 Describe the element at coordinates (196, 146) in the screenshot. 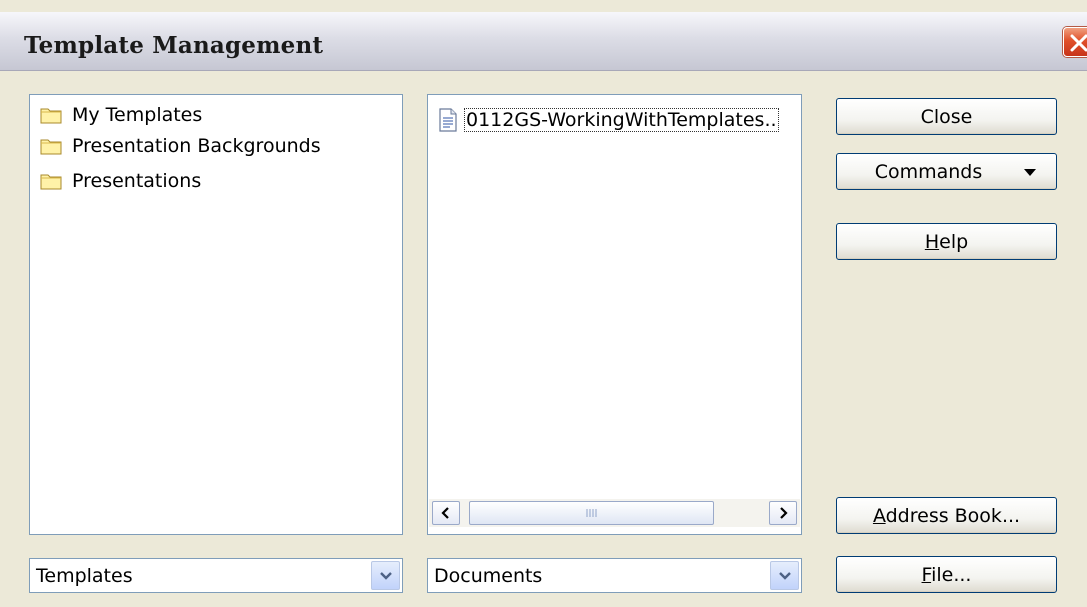

I see `category-label: Presentation Backgrounds` at that location.